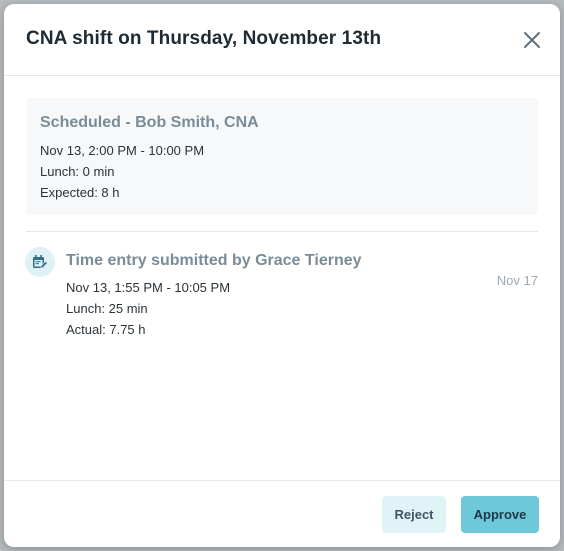  I want to click on modal-footer: Reject Approve, so click(282, 513).